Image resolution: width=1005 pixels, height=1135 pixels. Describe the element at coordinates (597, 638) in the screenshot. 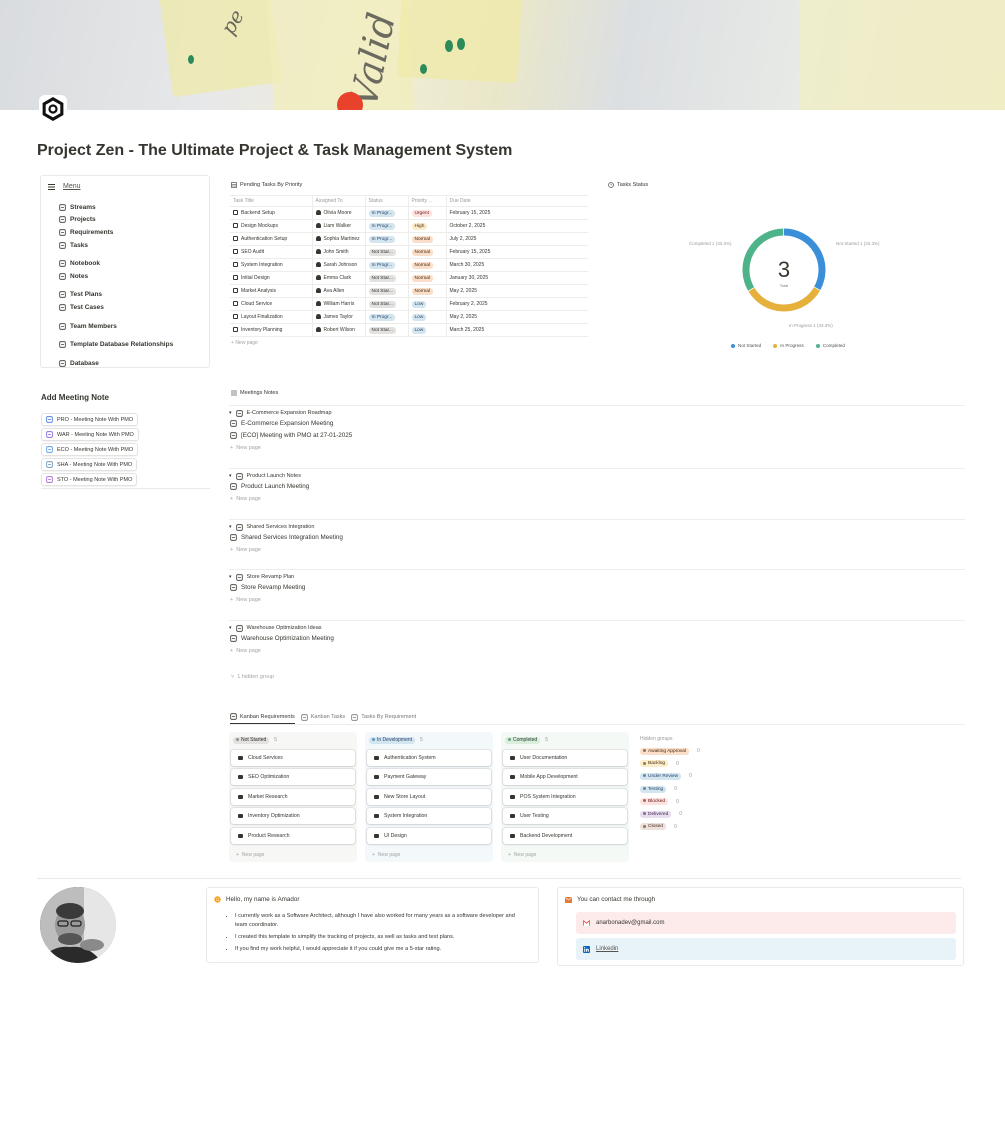

I see `meeting-note-item: Warehouse Optimization Meeting` at that location.